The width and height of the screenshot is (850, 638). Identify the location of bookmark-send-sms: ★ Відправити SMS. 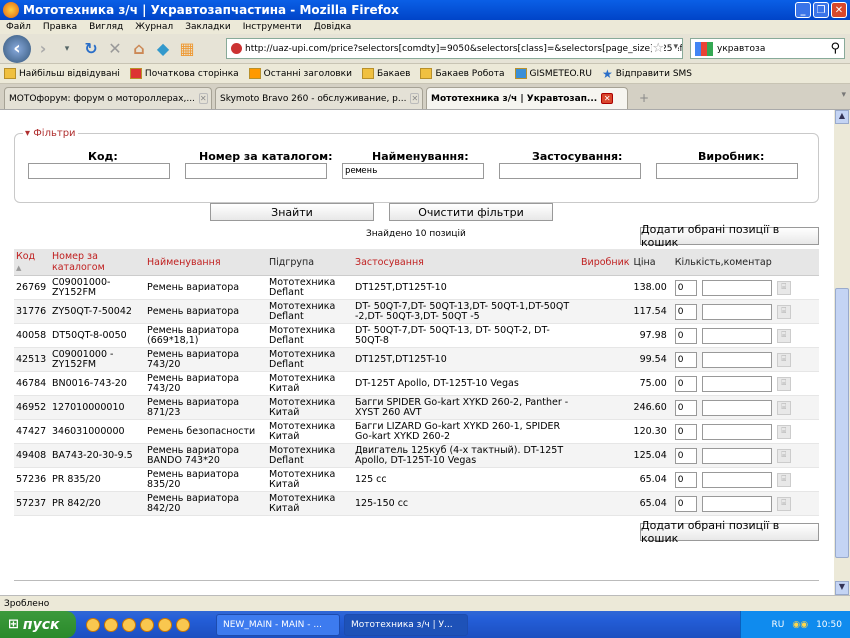
(647, 74).